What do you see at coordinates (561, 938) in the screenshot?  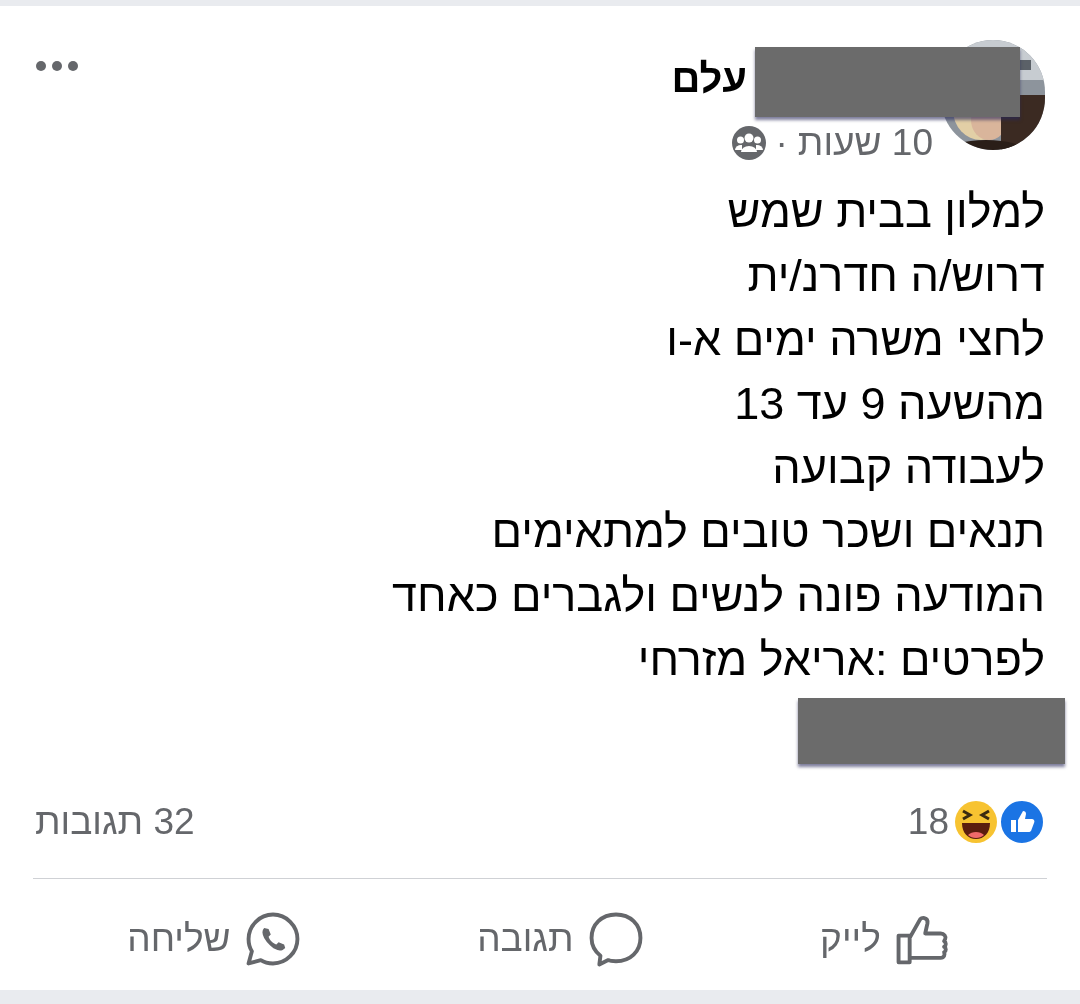 I see `comment-button: תגובה` at bounding box center [561, 938].